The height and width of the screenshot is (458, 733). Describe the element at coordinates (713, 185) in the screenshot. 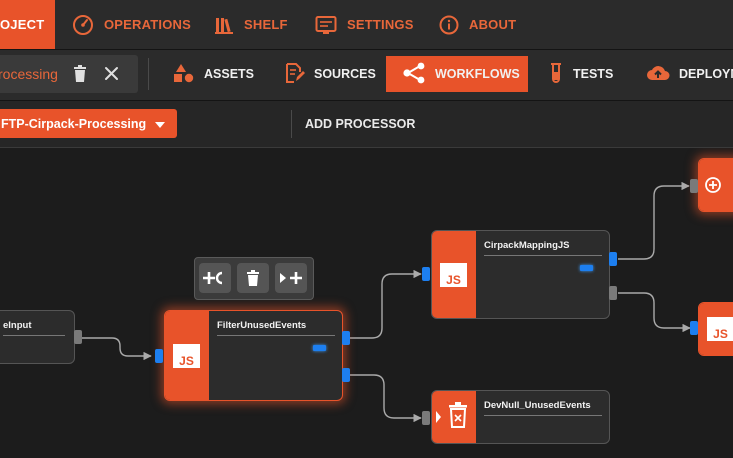

I see `plus-circle-icon` at that location.